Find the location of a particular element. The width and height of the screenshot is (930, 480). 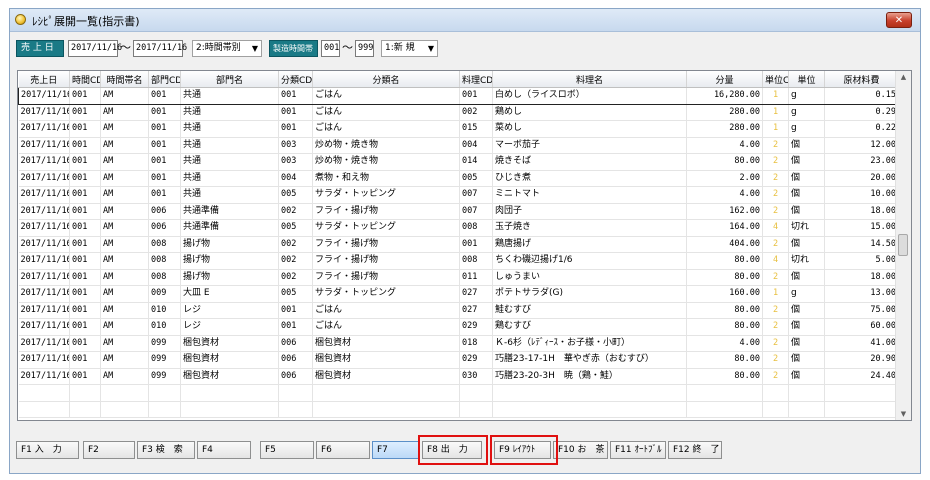

table-cell: 15.00 is located at coordinates (861, 228).